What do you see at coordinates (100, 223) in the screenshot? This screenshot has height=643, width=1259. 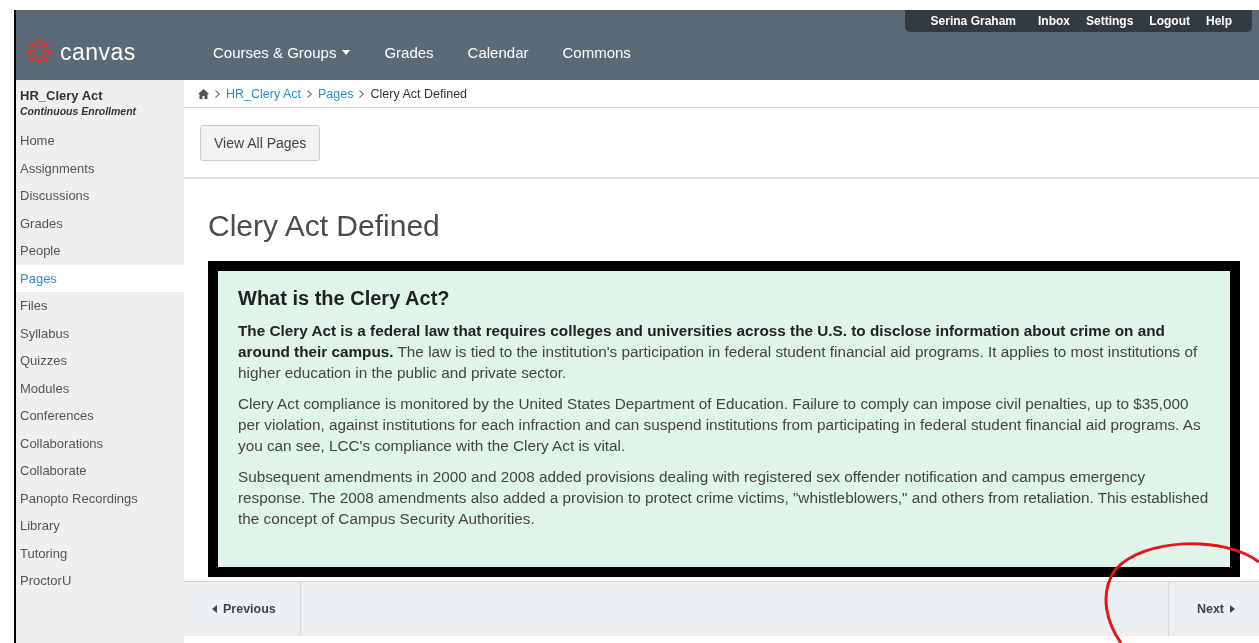 I see `sidebar-item: Grades` at bounding box center [100, 223].